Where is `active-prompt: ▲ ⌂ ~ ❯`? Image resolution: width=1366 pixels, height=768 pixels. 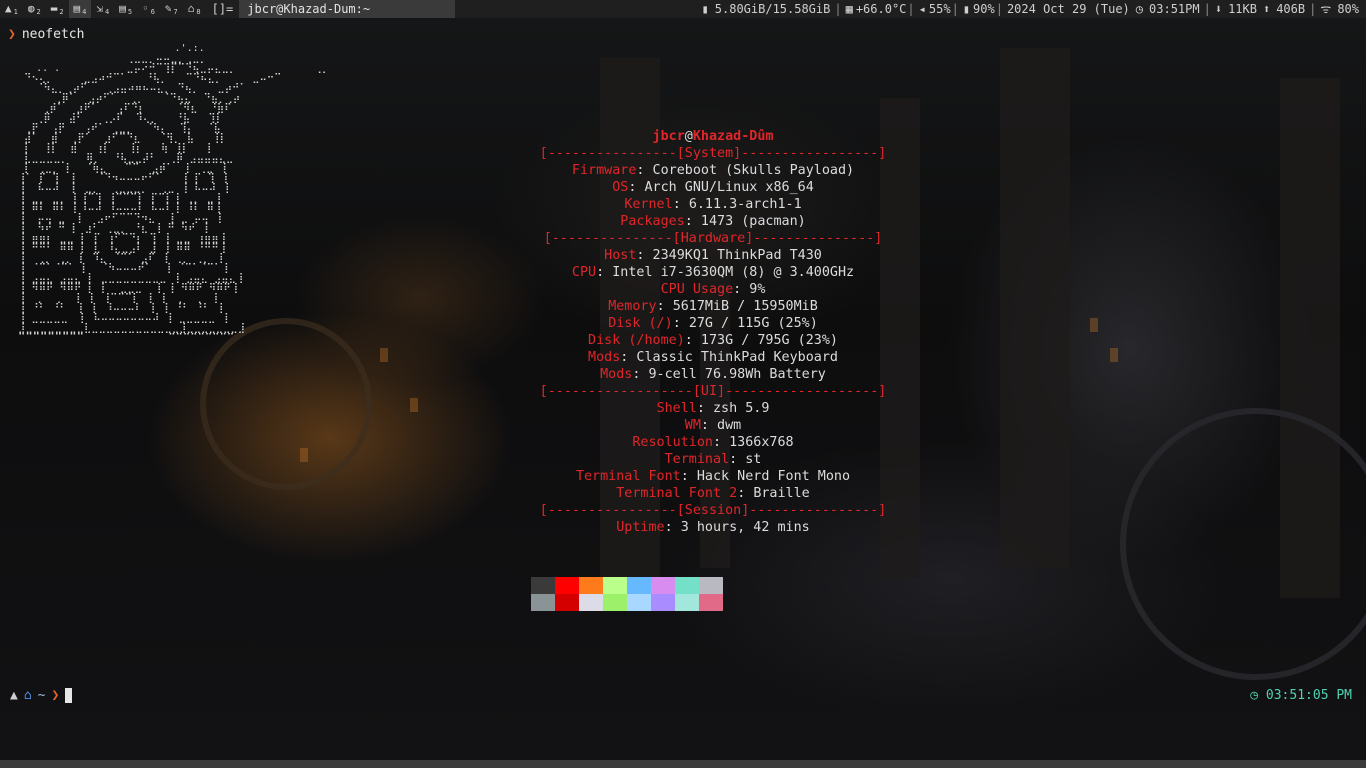 active-prompt: ▲ ⌂ ~ ❯ is located at coordinates (41, 695).